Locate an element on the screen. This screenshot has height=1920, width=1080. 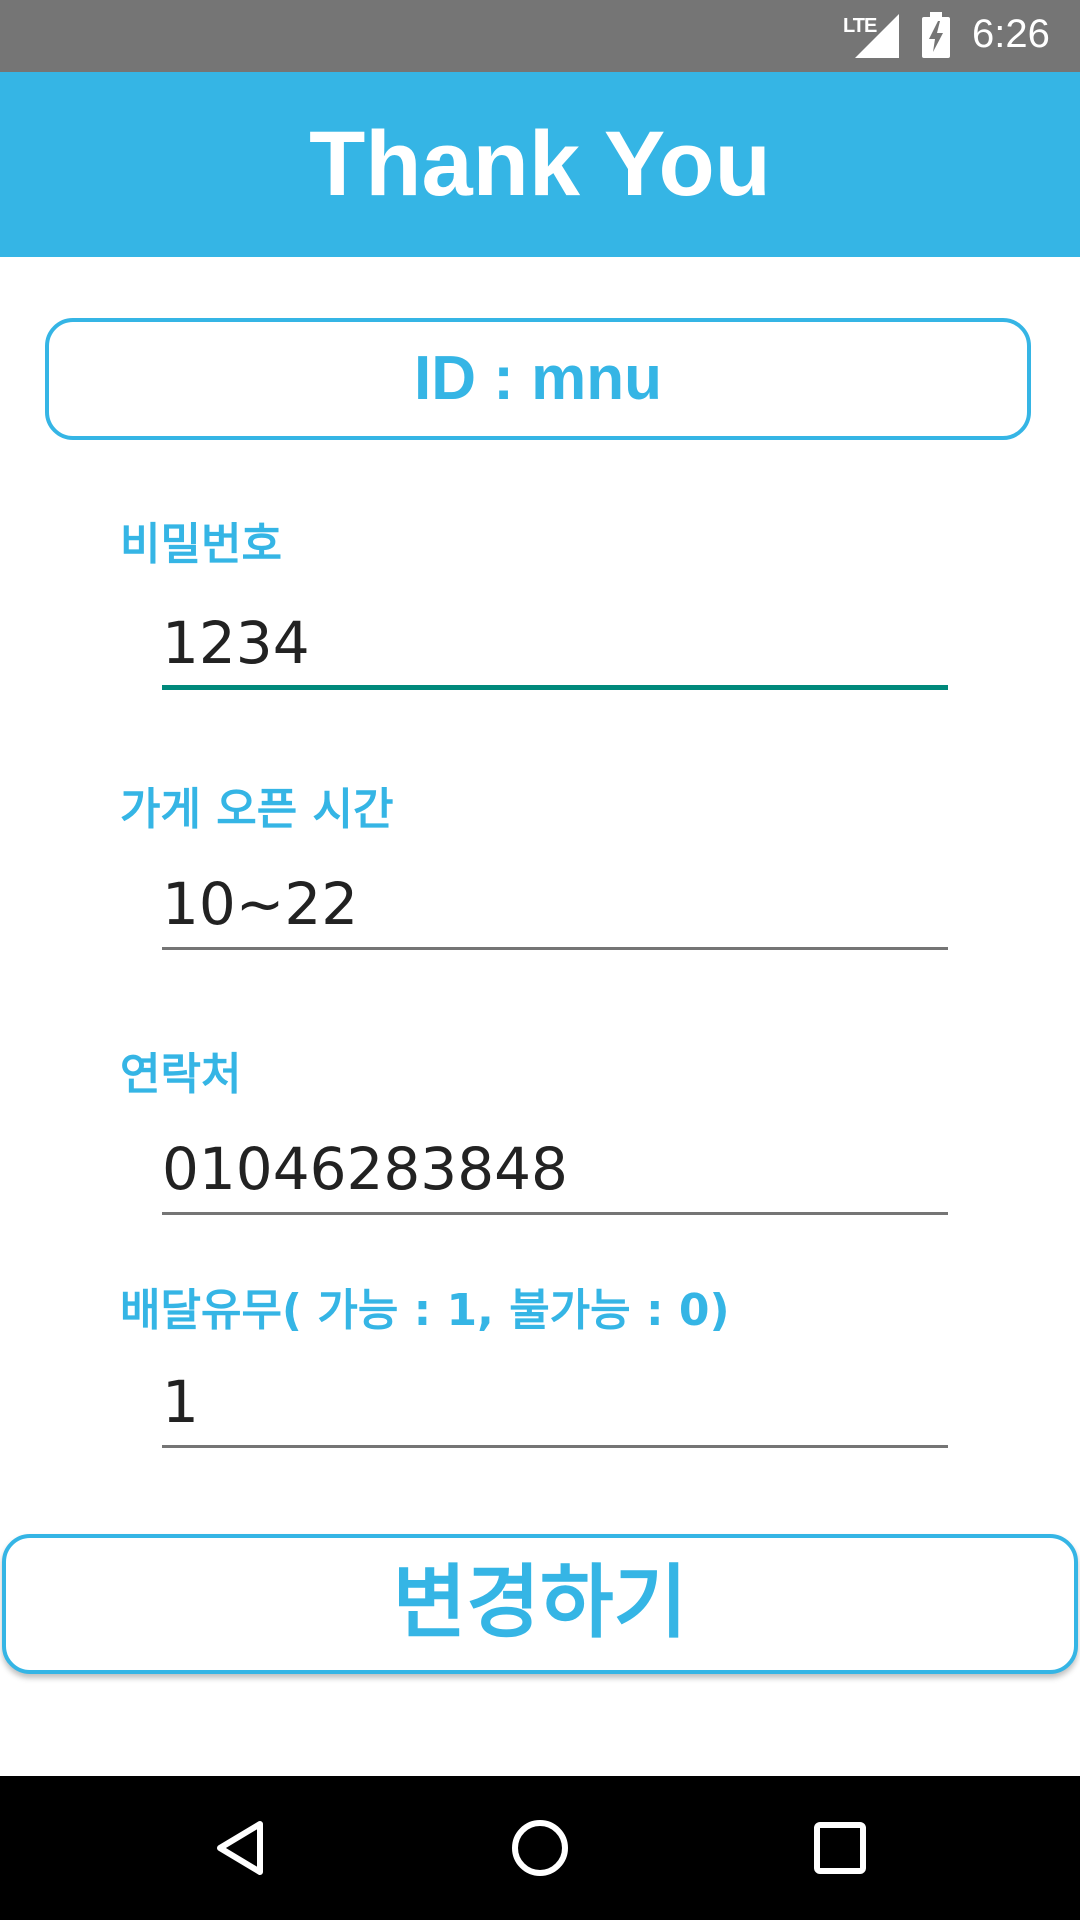
back-icon is located at coordinates (240, 1848).